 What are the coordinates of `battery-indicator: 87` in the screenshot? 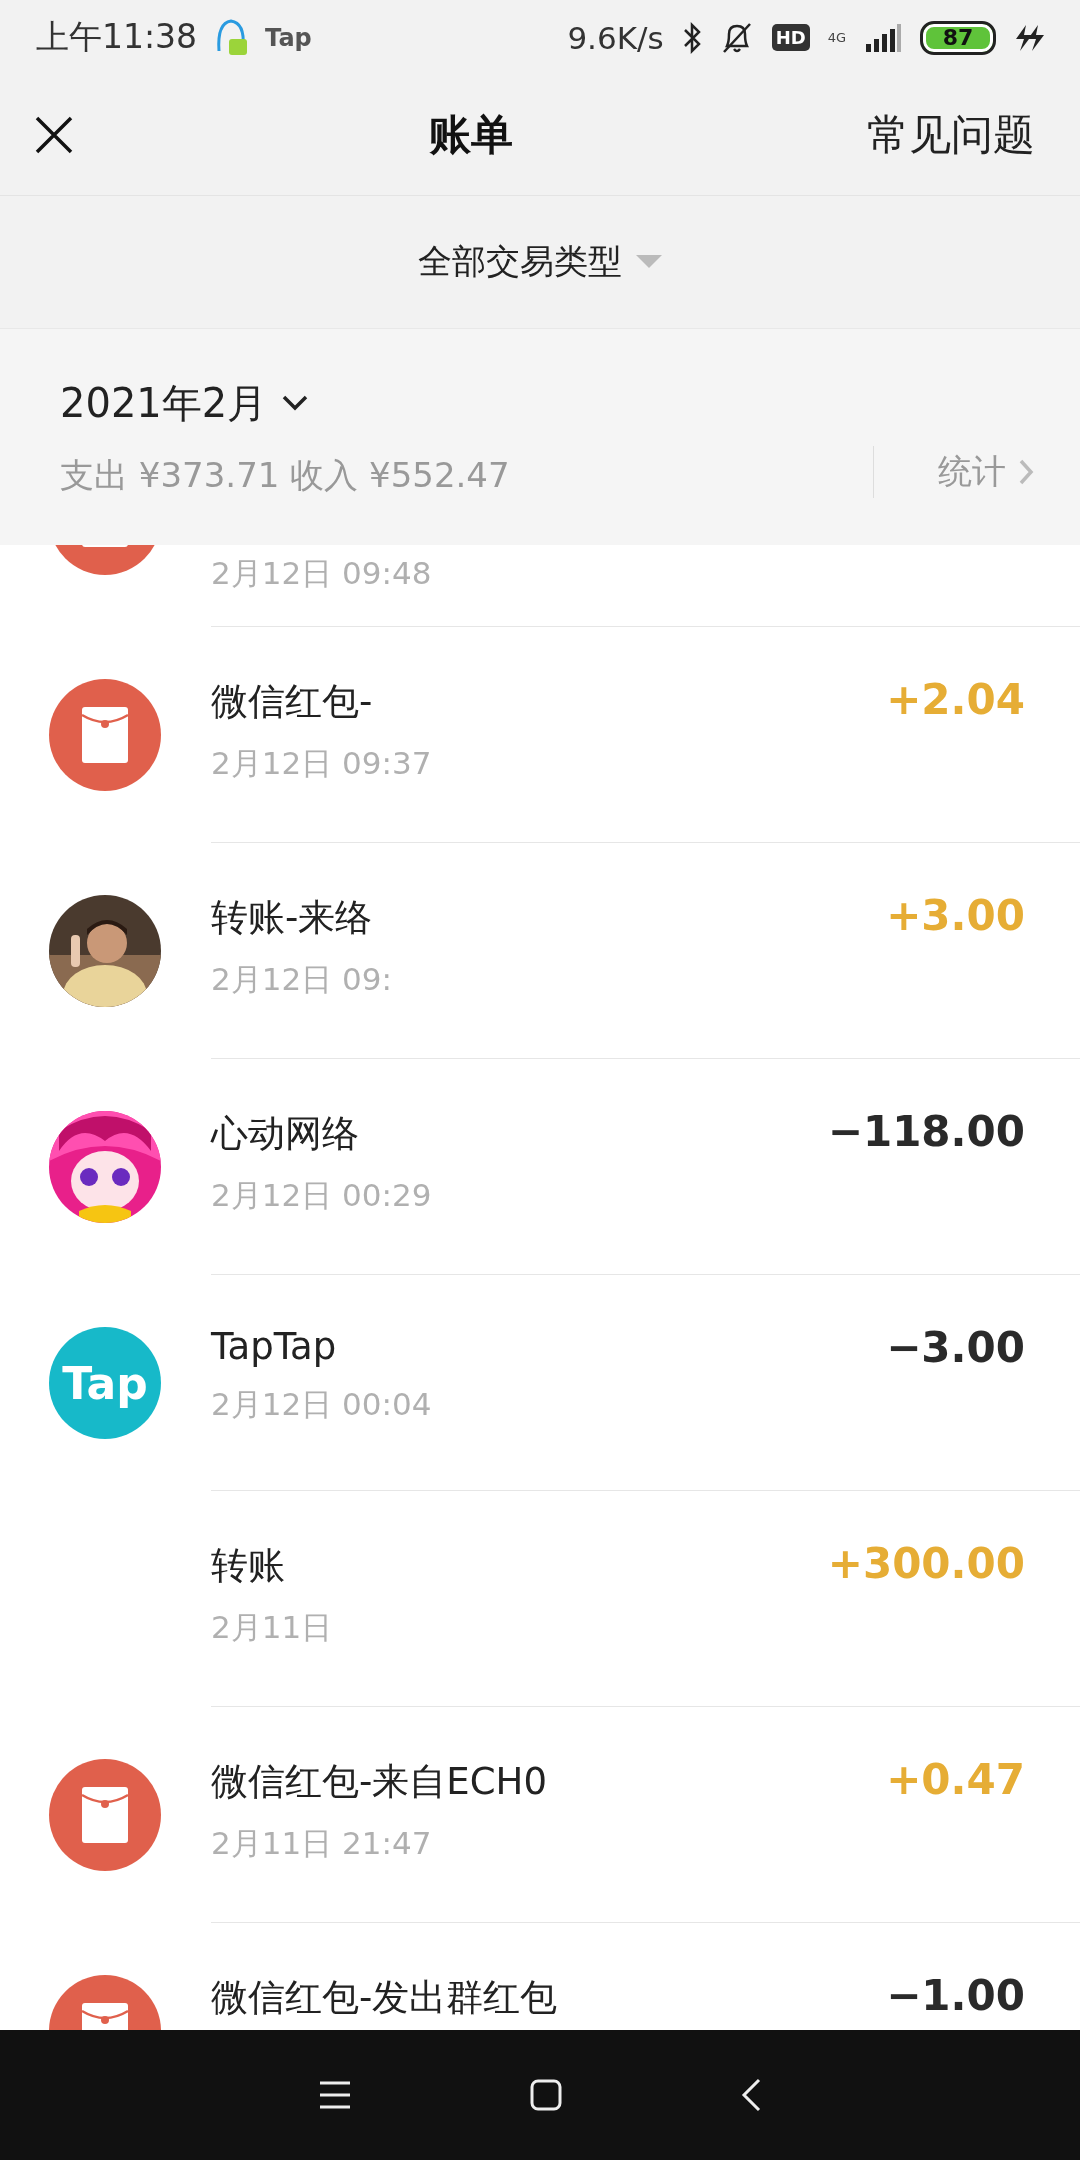 It's located at (958, 37).